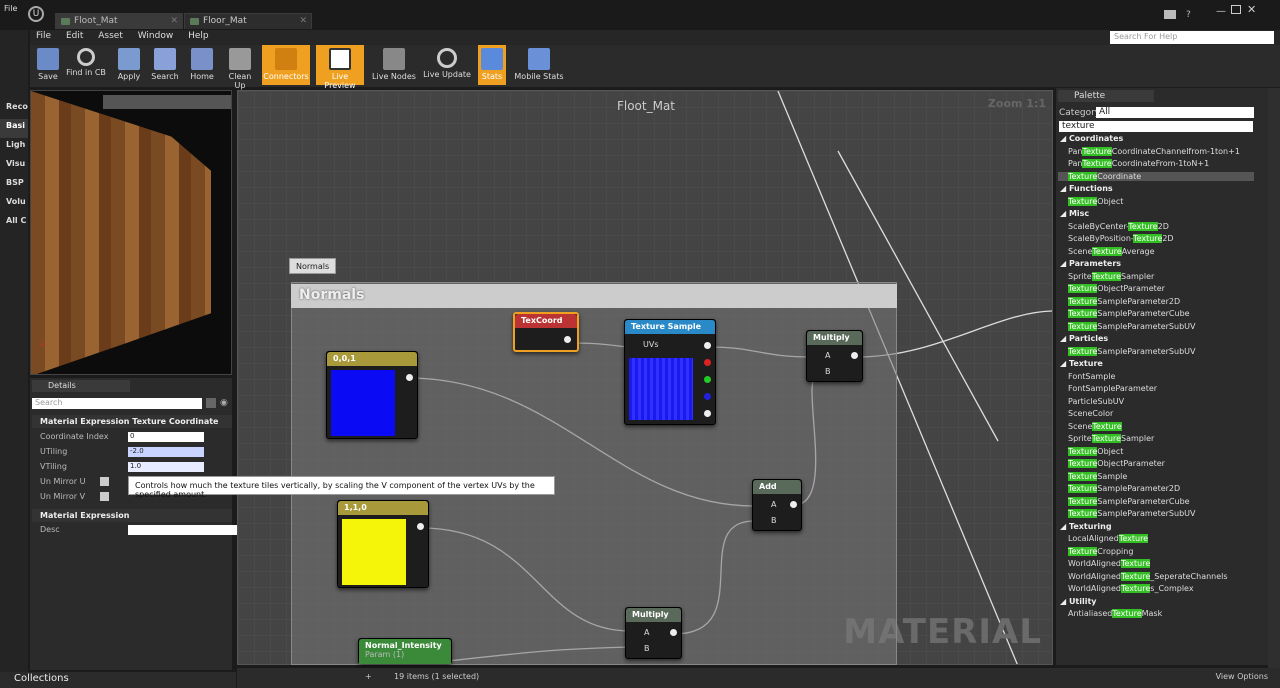 Image resolution: width=1280 pixels, height=688 pixels. Describe the element at coordinates (1100, 551) in the screenshot. I see `palette-item: TextureCropping` at that location.